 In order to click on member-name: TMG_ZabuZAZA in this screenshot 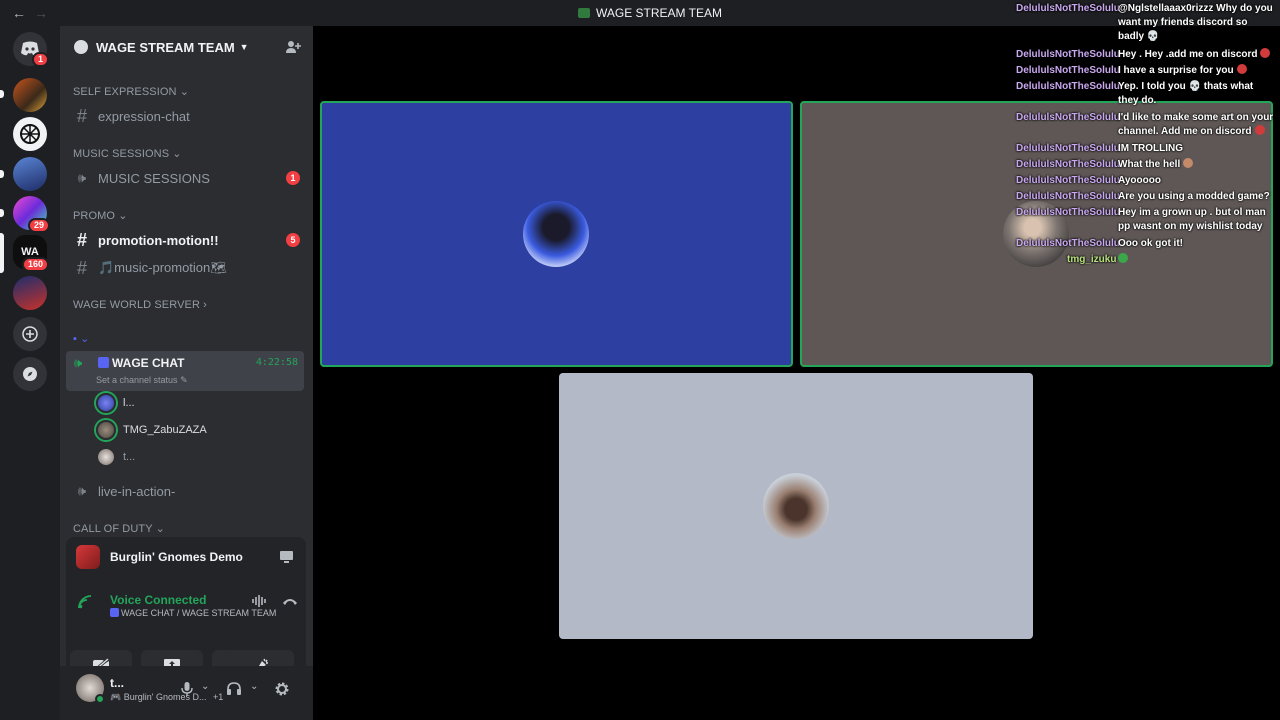, I will do `click(165, 430)`.